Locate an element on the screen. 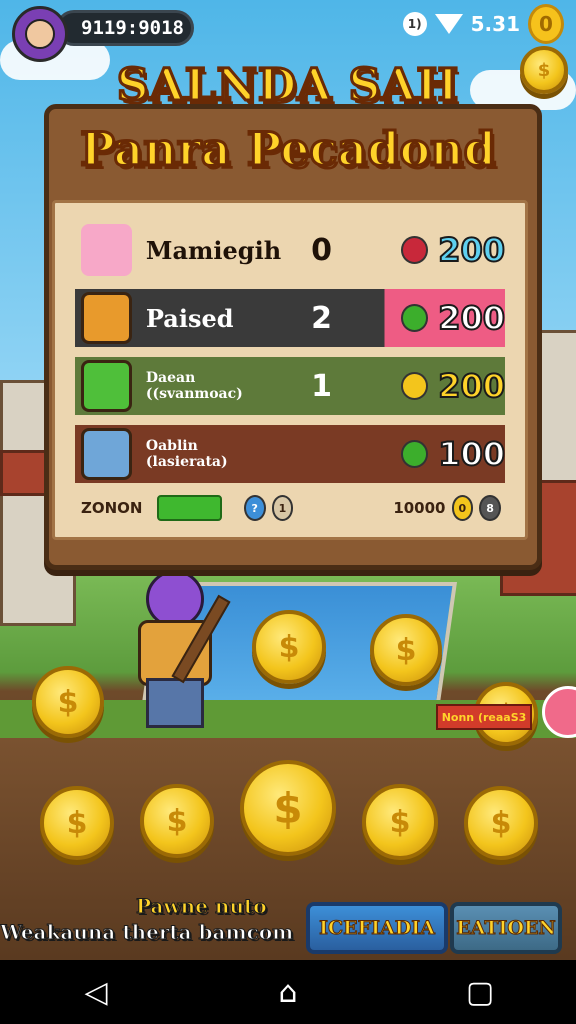  status-bar: 9119:9018 1) 5.31 0 is located at coordinates (288, 31).